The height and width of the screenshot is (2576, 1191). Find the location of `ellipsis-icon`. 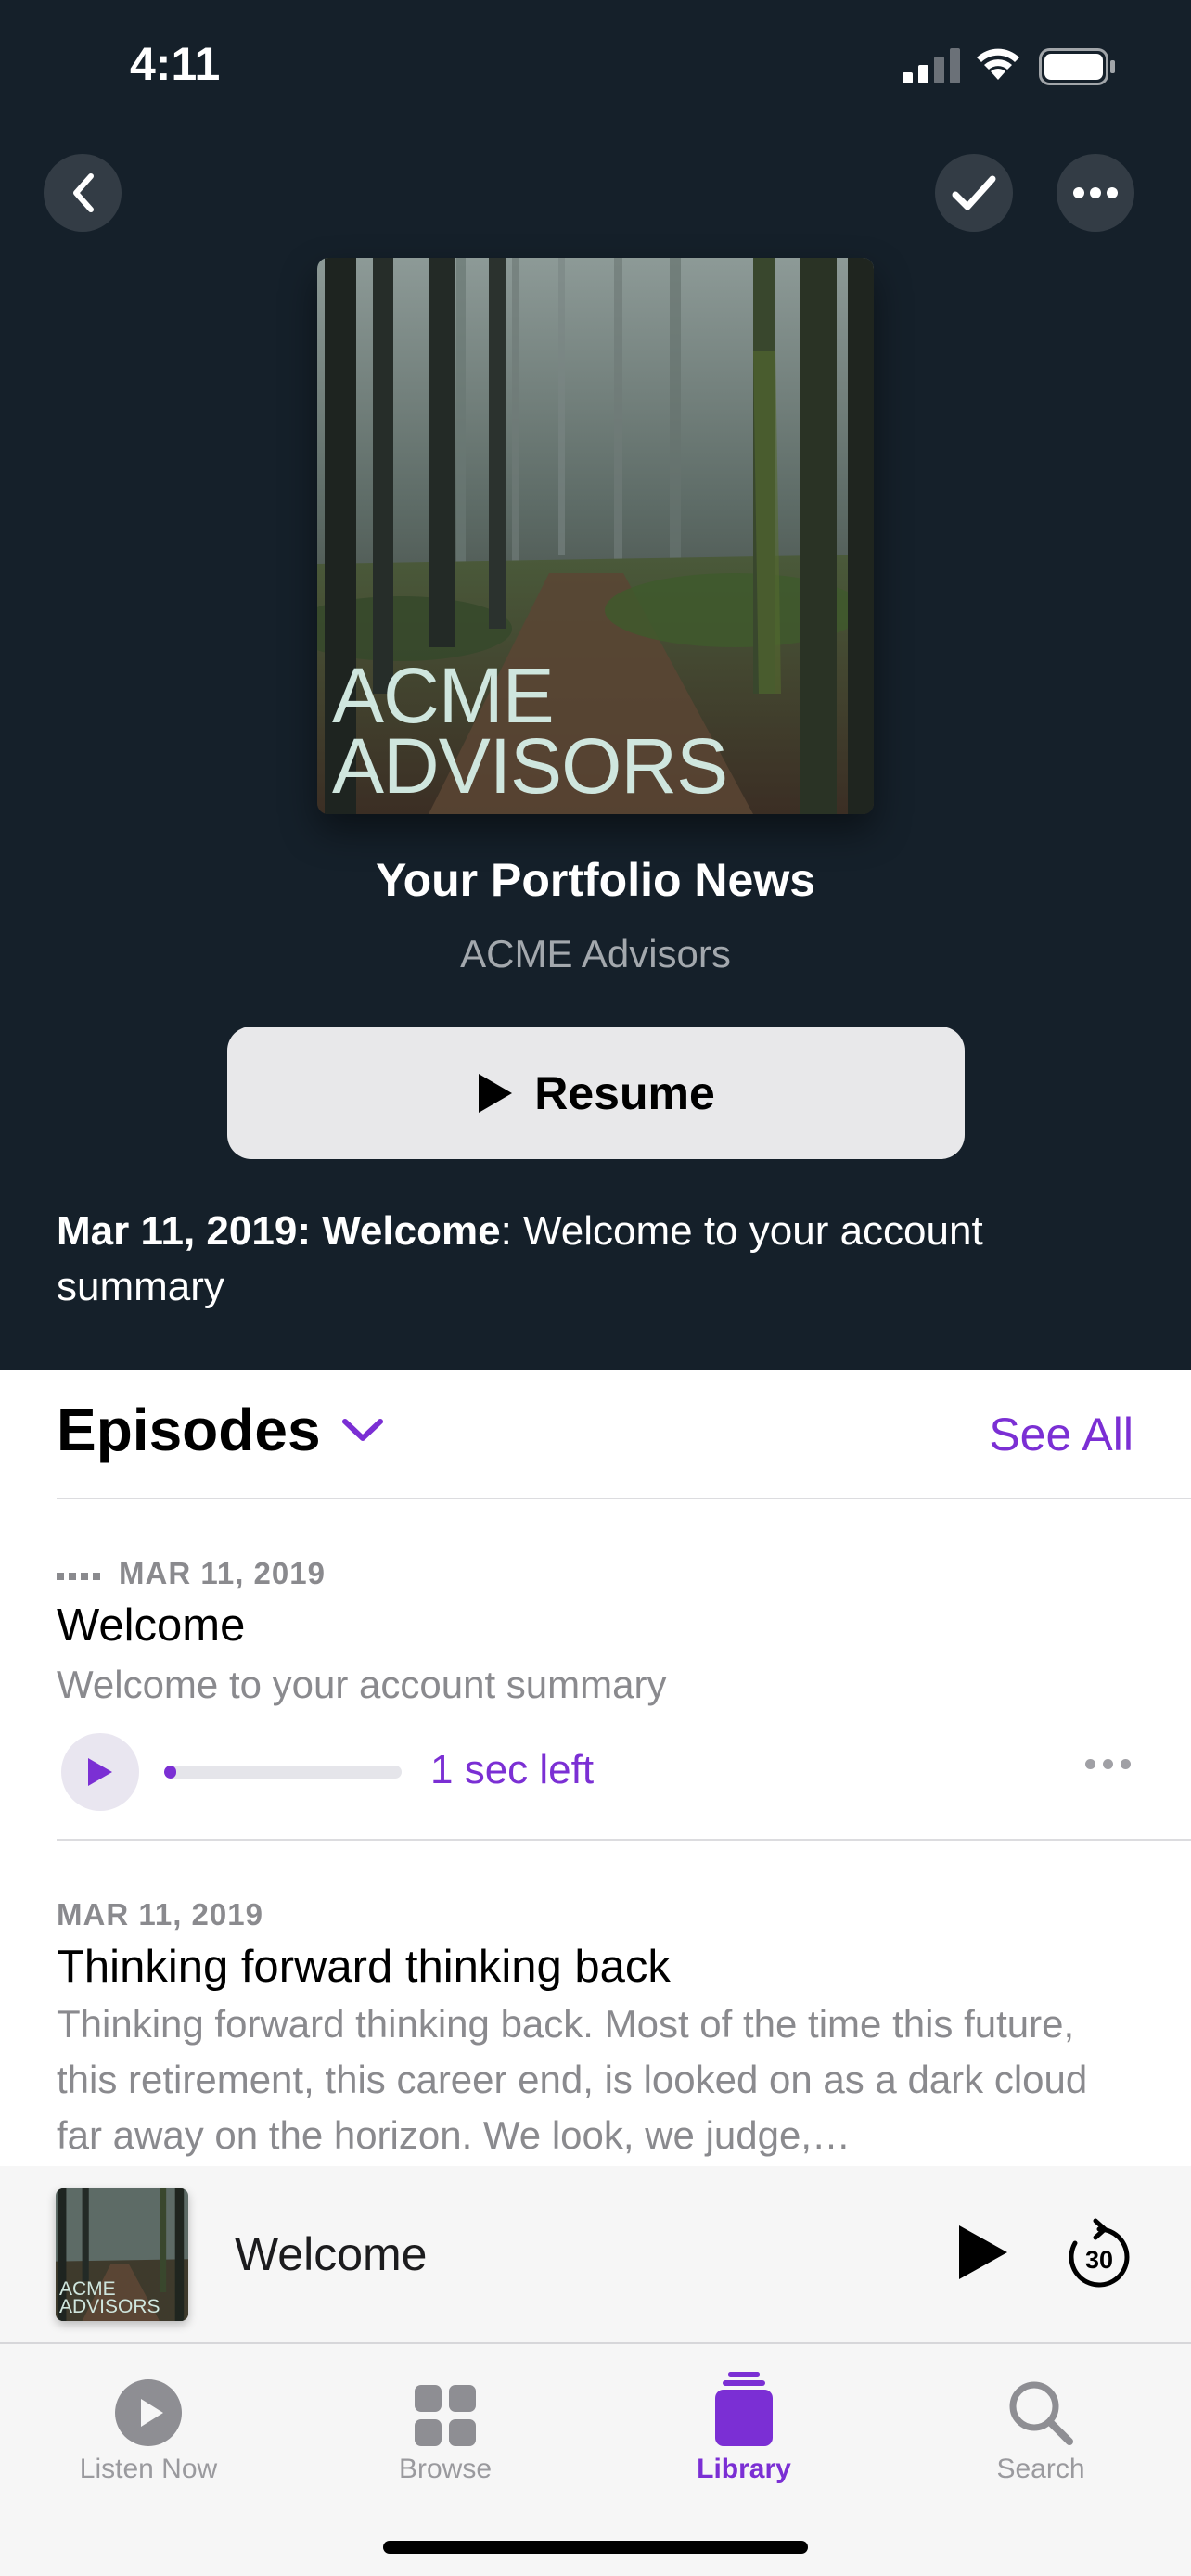

ellipsis-icon is located at coordinates (1095, 192).